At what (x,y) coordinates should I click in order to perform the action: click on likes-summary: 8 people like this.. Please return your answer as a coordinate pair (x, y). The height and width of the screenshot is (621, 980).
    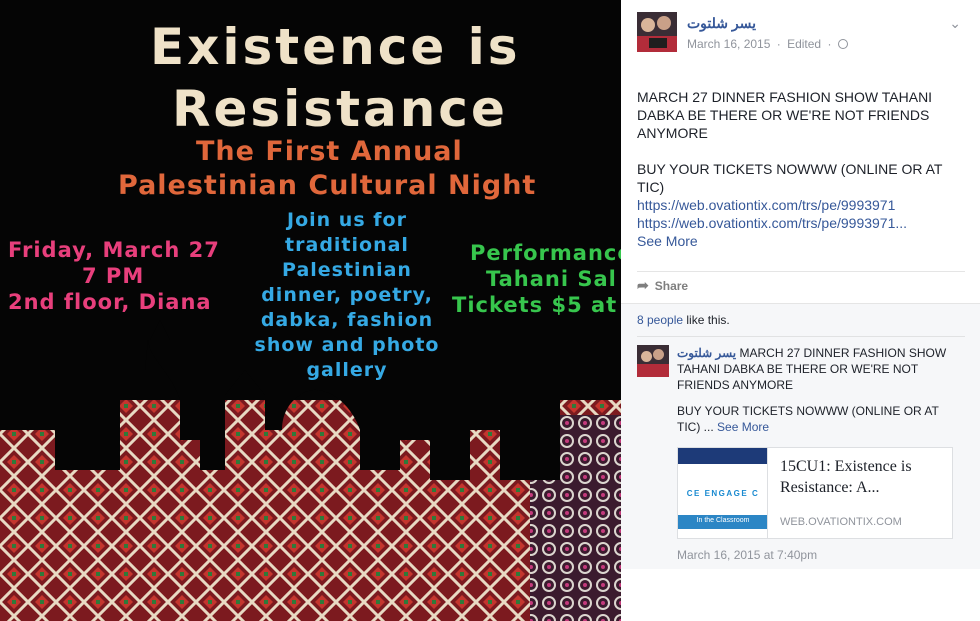
    Looking at the image, I should click on (683, 320).